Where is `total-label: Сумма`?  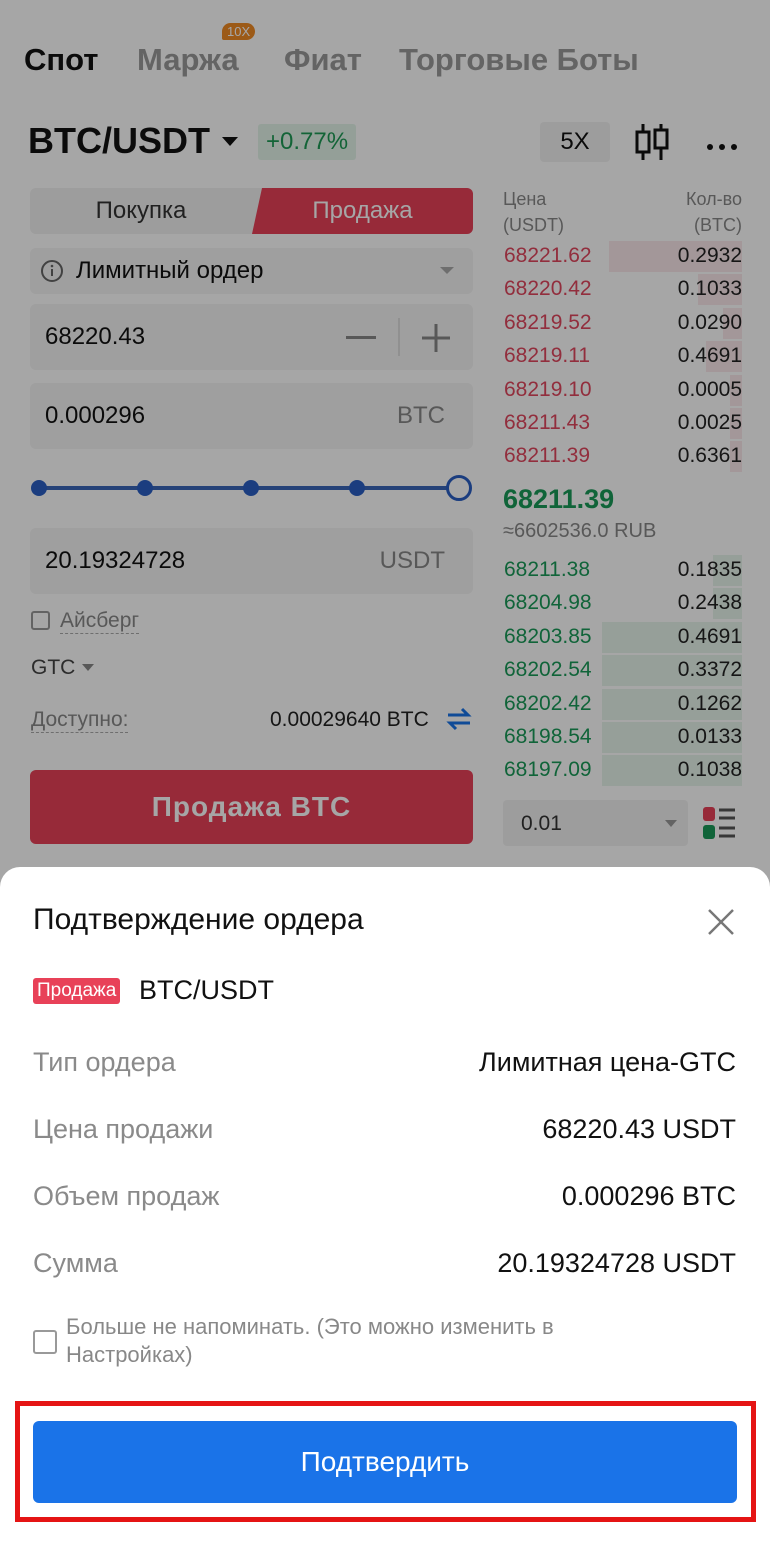
total-label: Сумма is located at coordinates (75, 1263).